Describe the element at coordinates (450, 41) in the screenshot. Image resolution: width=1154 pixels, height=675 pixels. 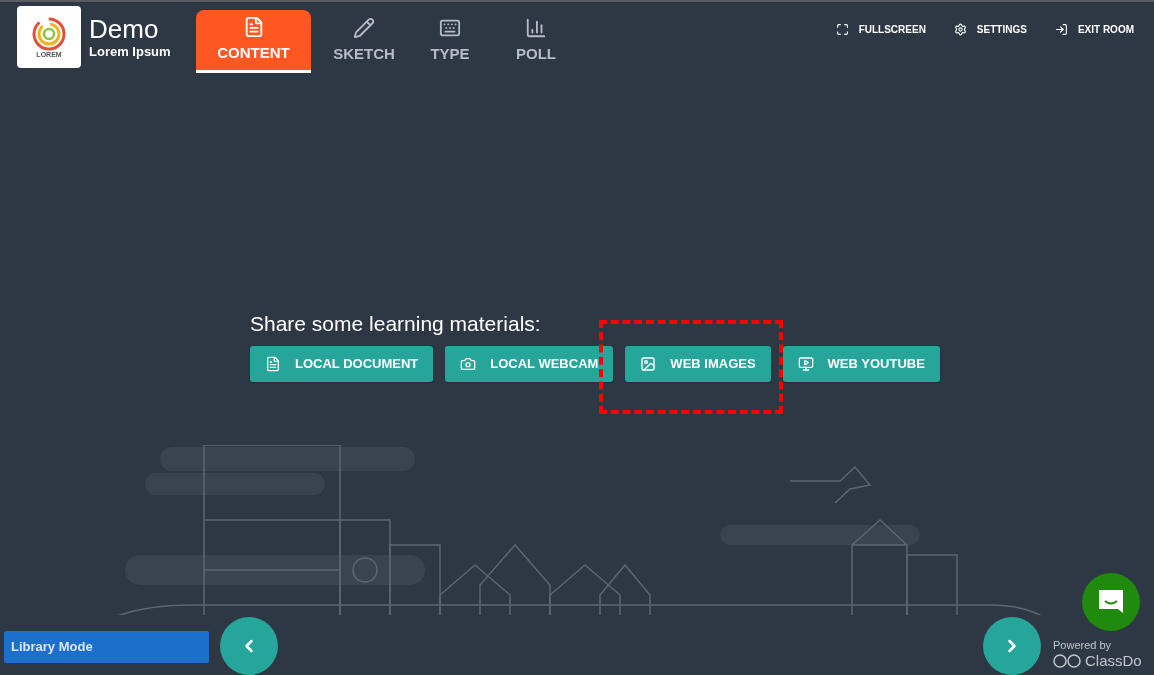
I see `tab: TYPE` at that location.